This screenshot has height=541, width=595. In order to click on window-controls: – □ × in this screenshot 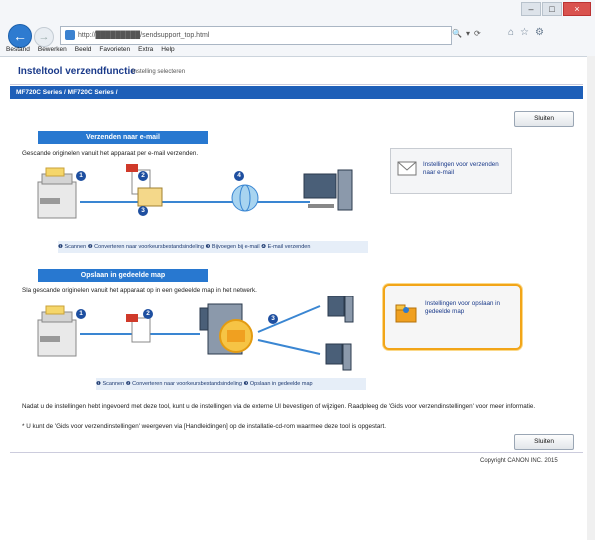, I will do `click(556, 9)`.